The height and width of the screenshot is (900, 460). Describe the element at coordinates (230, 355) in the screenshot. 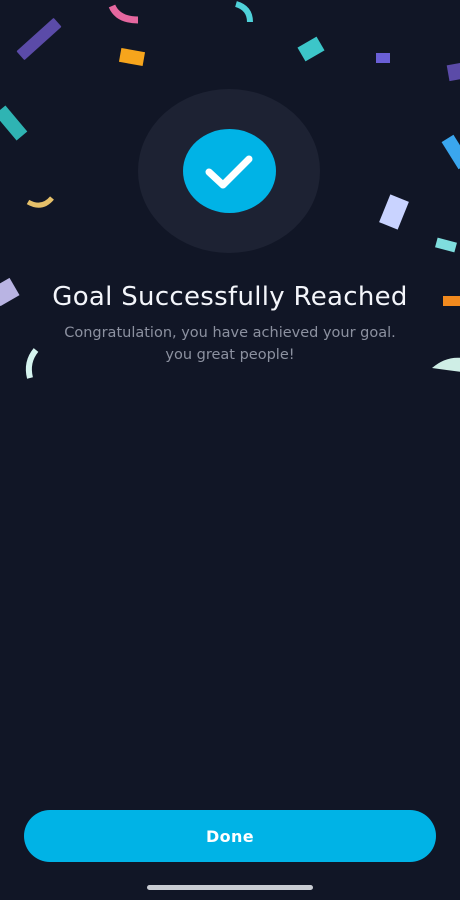

I see `success-message-line: you great people!` at that location.